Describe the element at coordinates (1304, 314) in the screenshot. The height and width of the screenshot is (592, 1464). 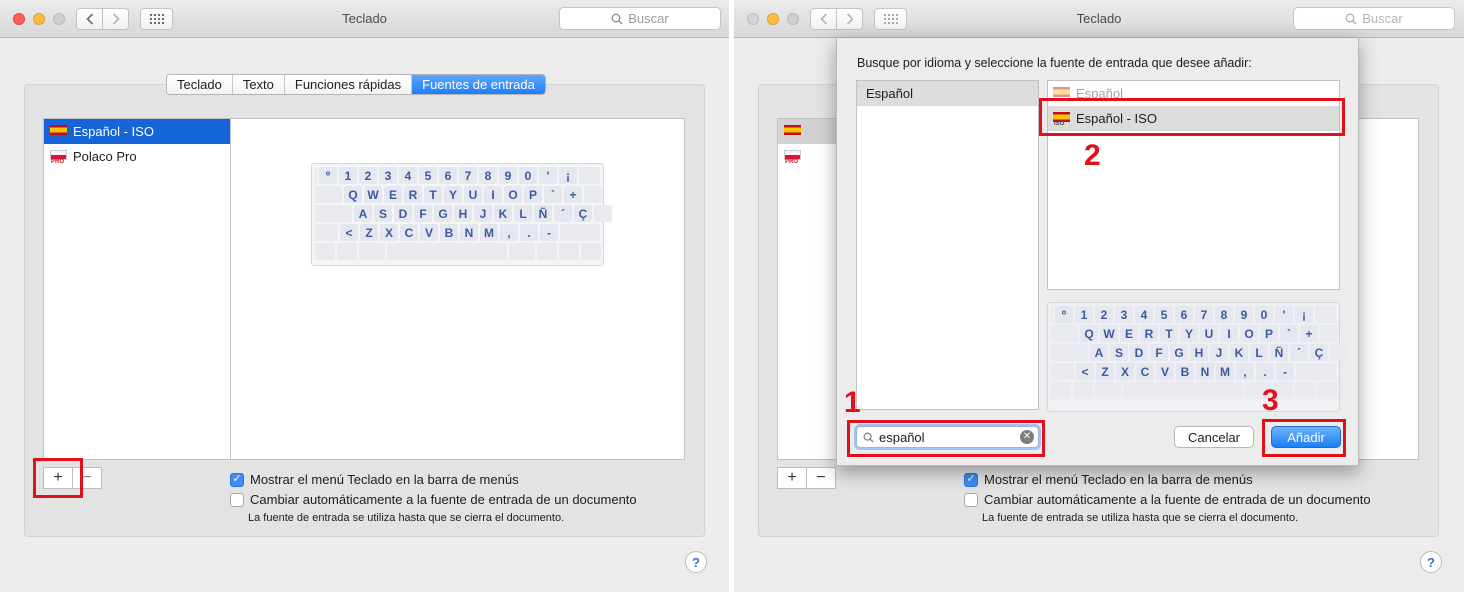
I see `keyboard-key: ¡` at that location.